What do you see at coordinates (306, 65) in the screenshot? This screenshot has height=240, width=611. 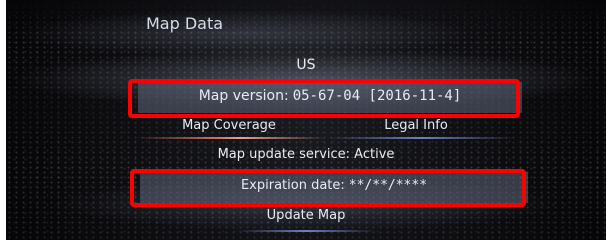 I see `region-label: US` at bounding box center [306, 65].